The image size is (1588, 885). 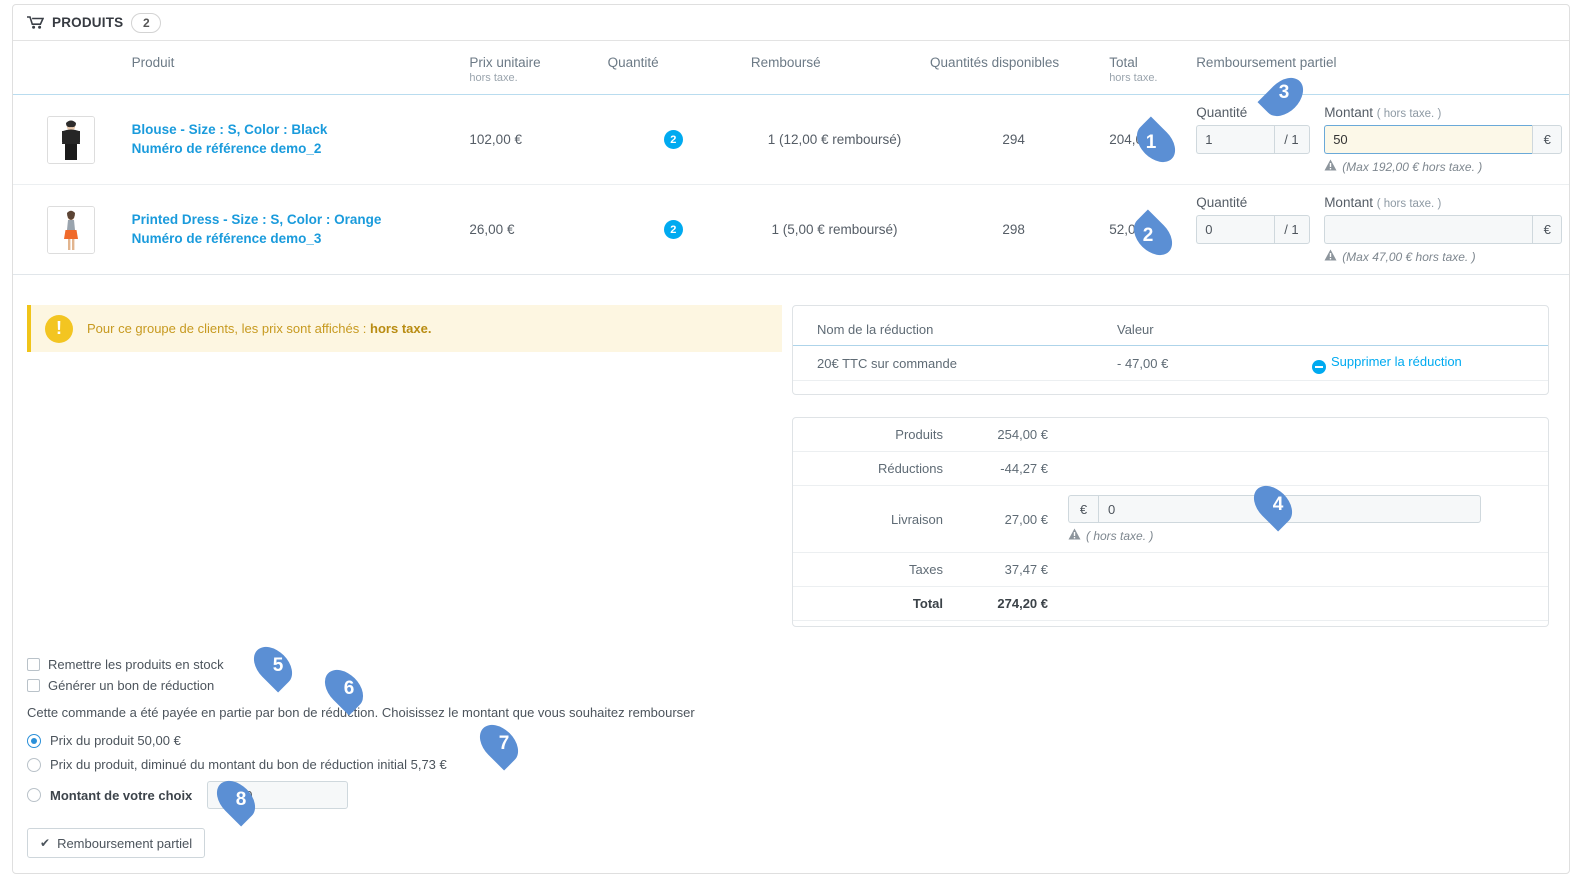 What do you see at coordinates (1153, 236) in the screenshot?
I see `callout-marker-2: 2` at bounding box center [1153, 236].